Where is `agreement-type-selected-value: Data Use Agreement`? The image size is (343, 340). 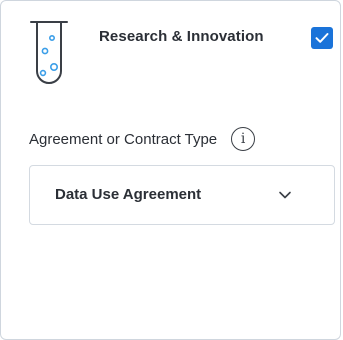
agreement-type-selected-value: Data Use Agreement is located at coordinates (128, 194).